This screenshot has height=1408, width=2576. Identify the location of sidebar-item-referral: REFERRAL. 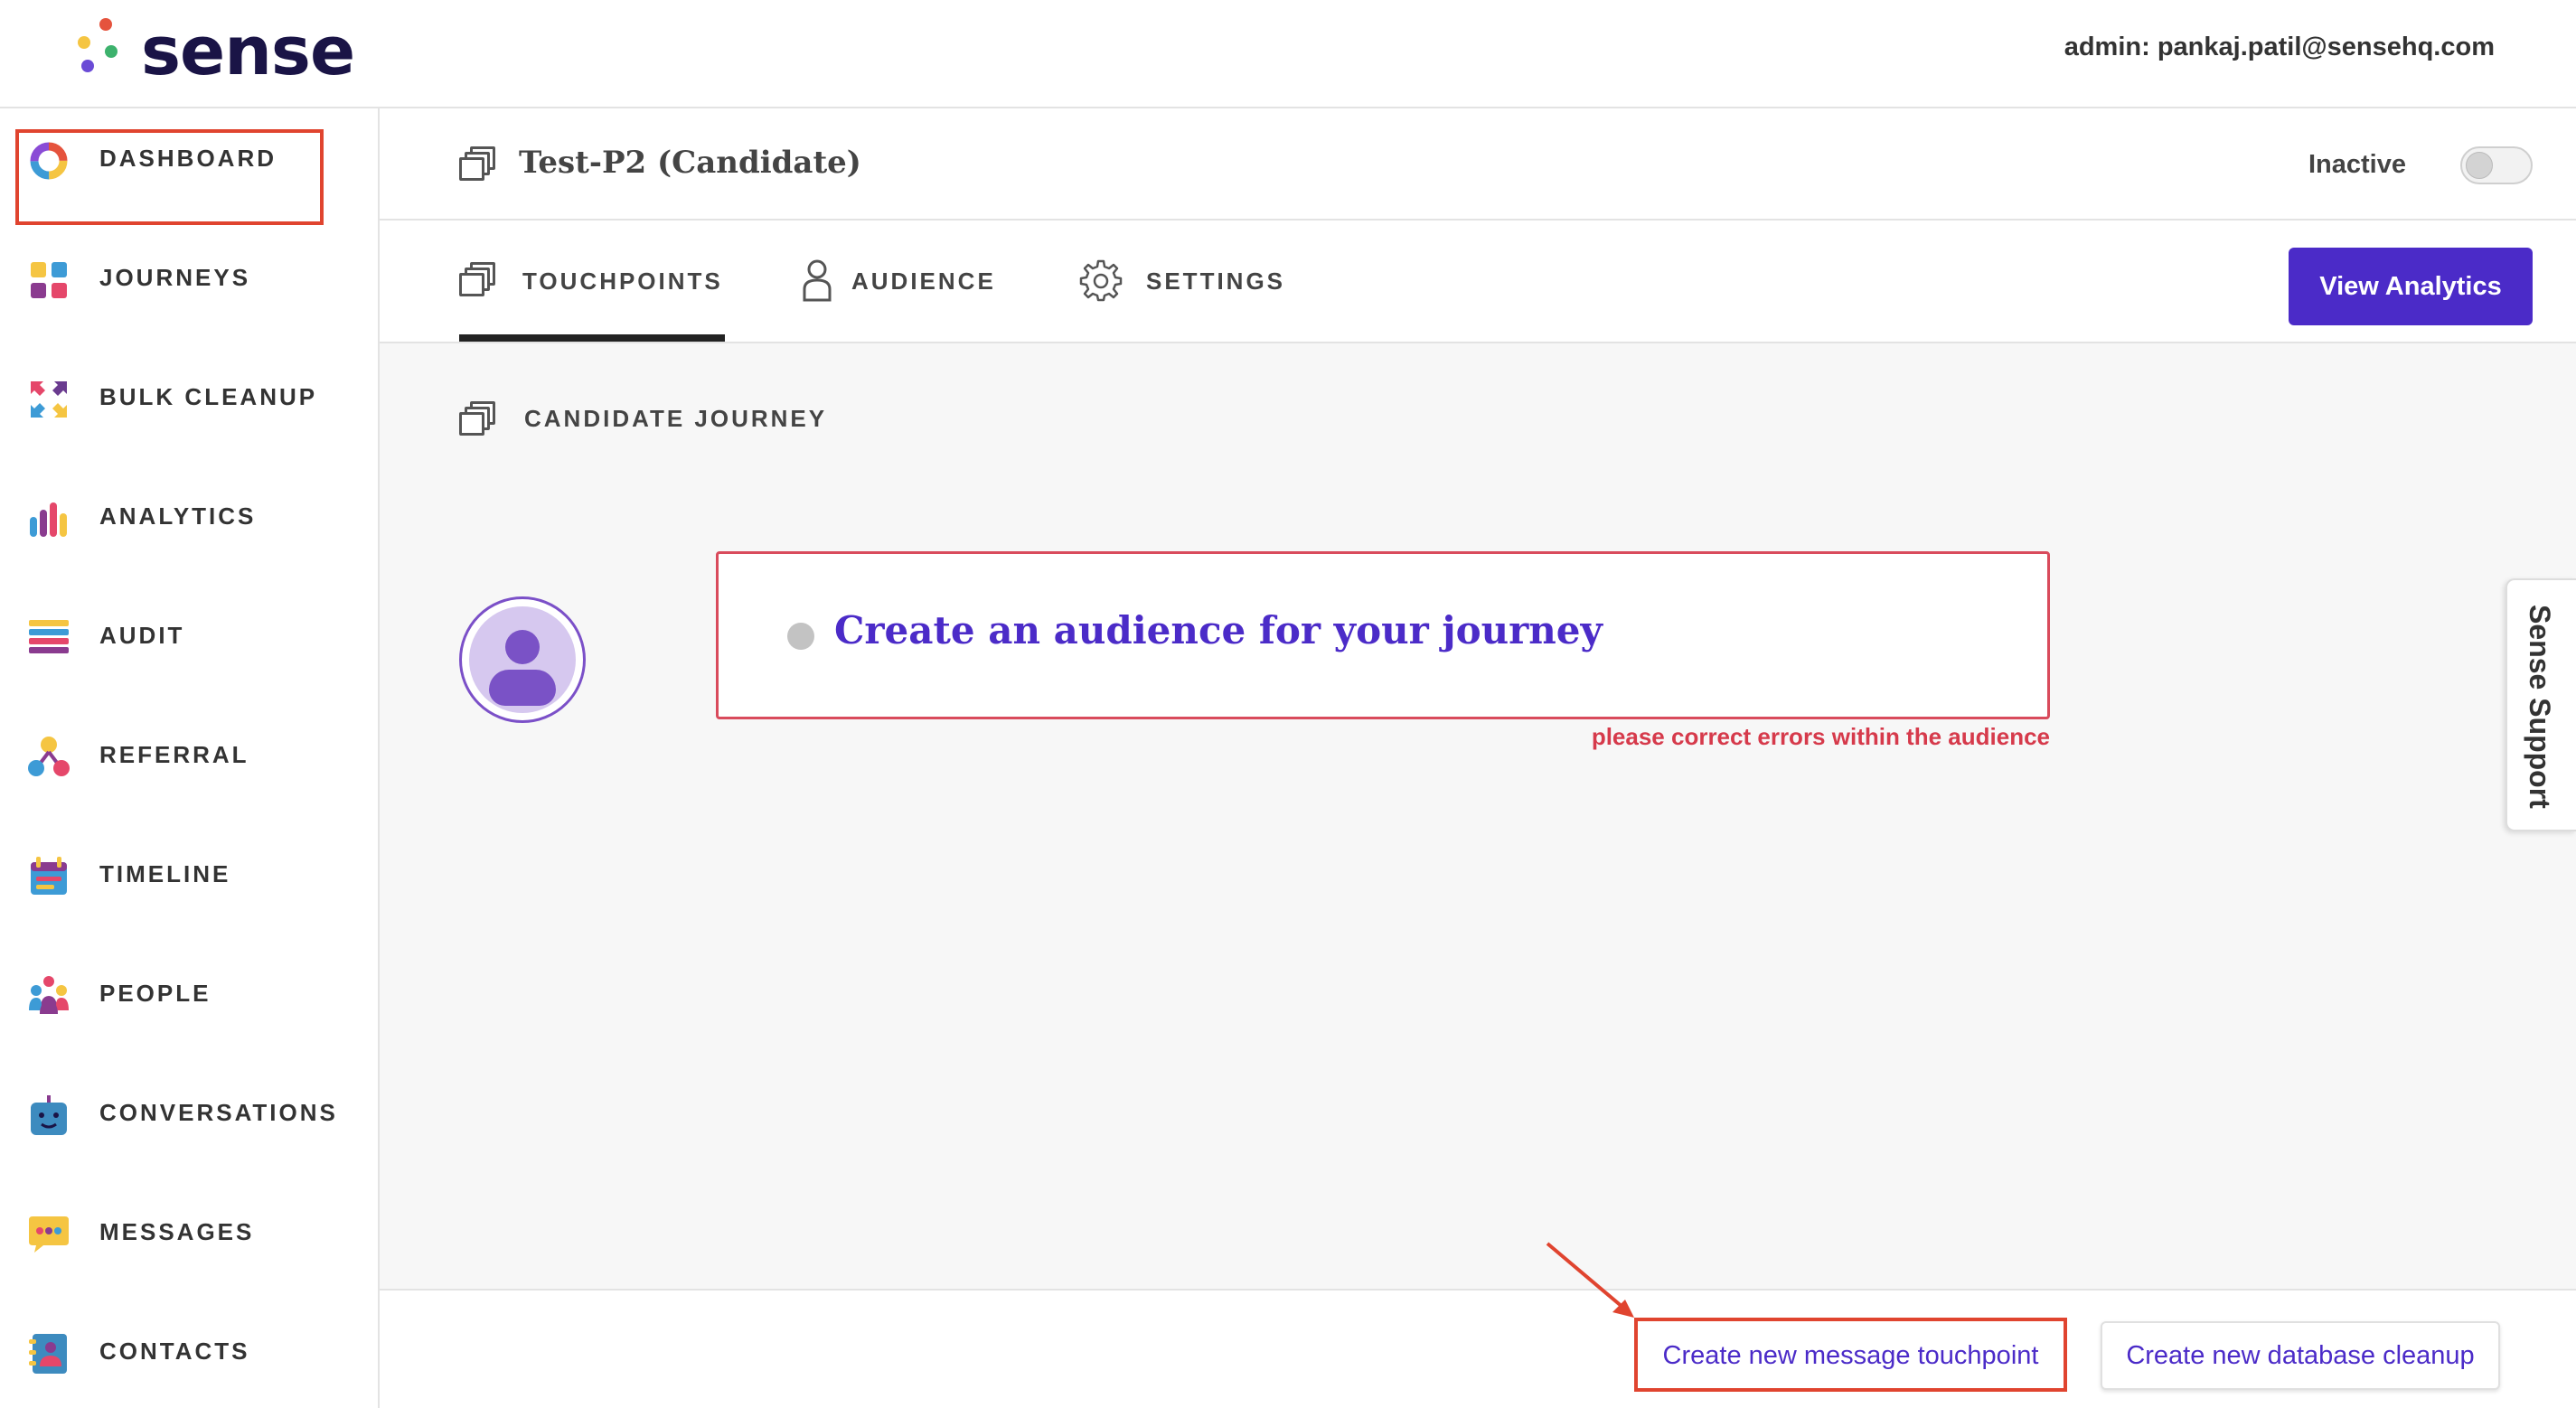
(190, 754).